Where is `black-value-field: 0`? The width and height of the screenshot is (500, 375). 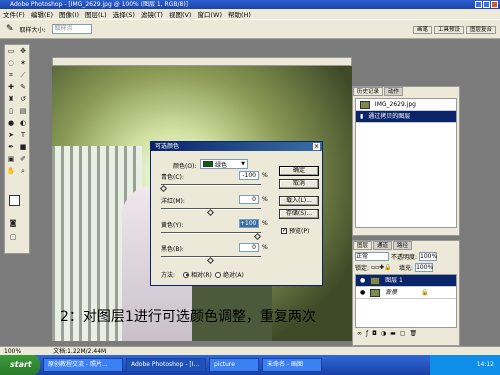
black-value-field: 0 is located at coordinates (249, 247).